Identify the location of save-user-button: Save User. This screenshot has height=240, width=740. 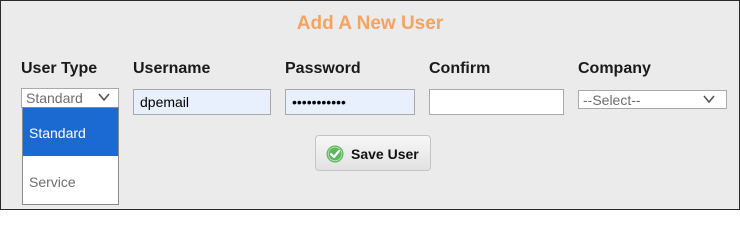
(373, 153).